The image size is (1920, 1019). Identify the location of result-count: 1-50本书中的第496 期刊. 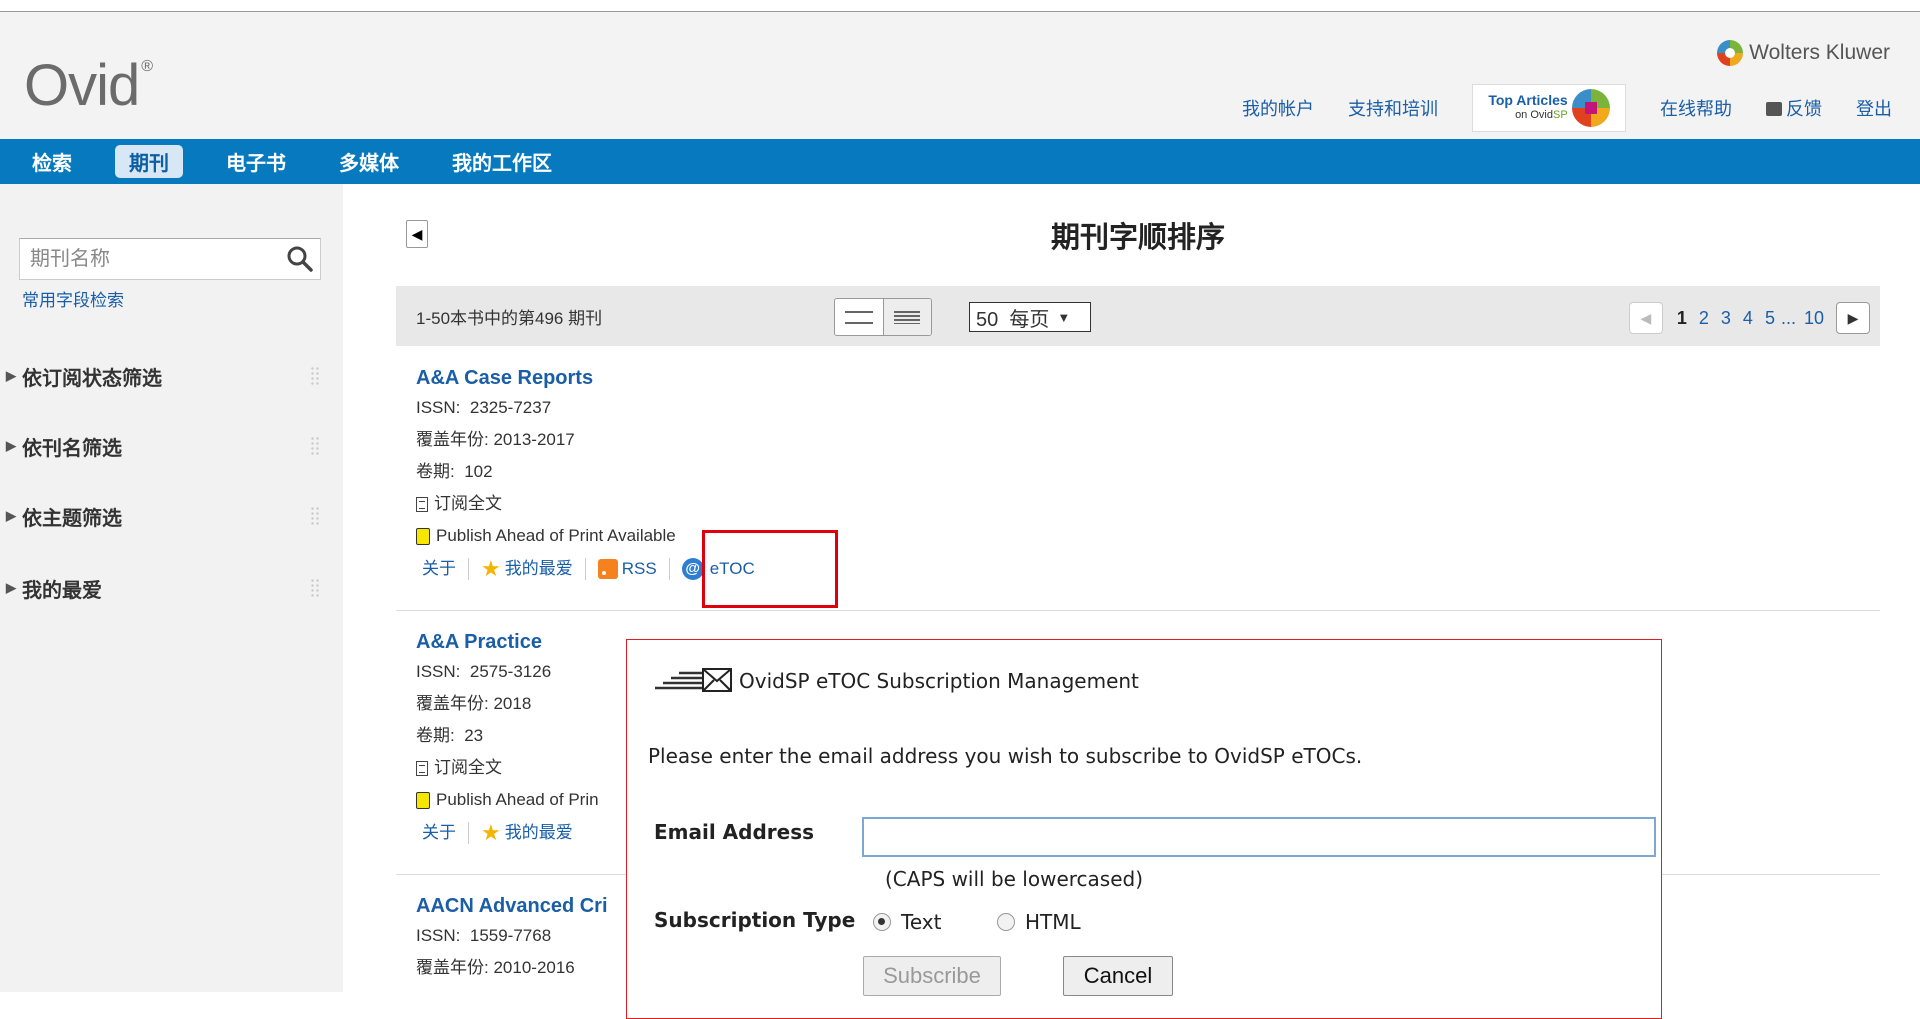
(509, 318).